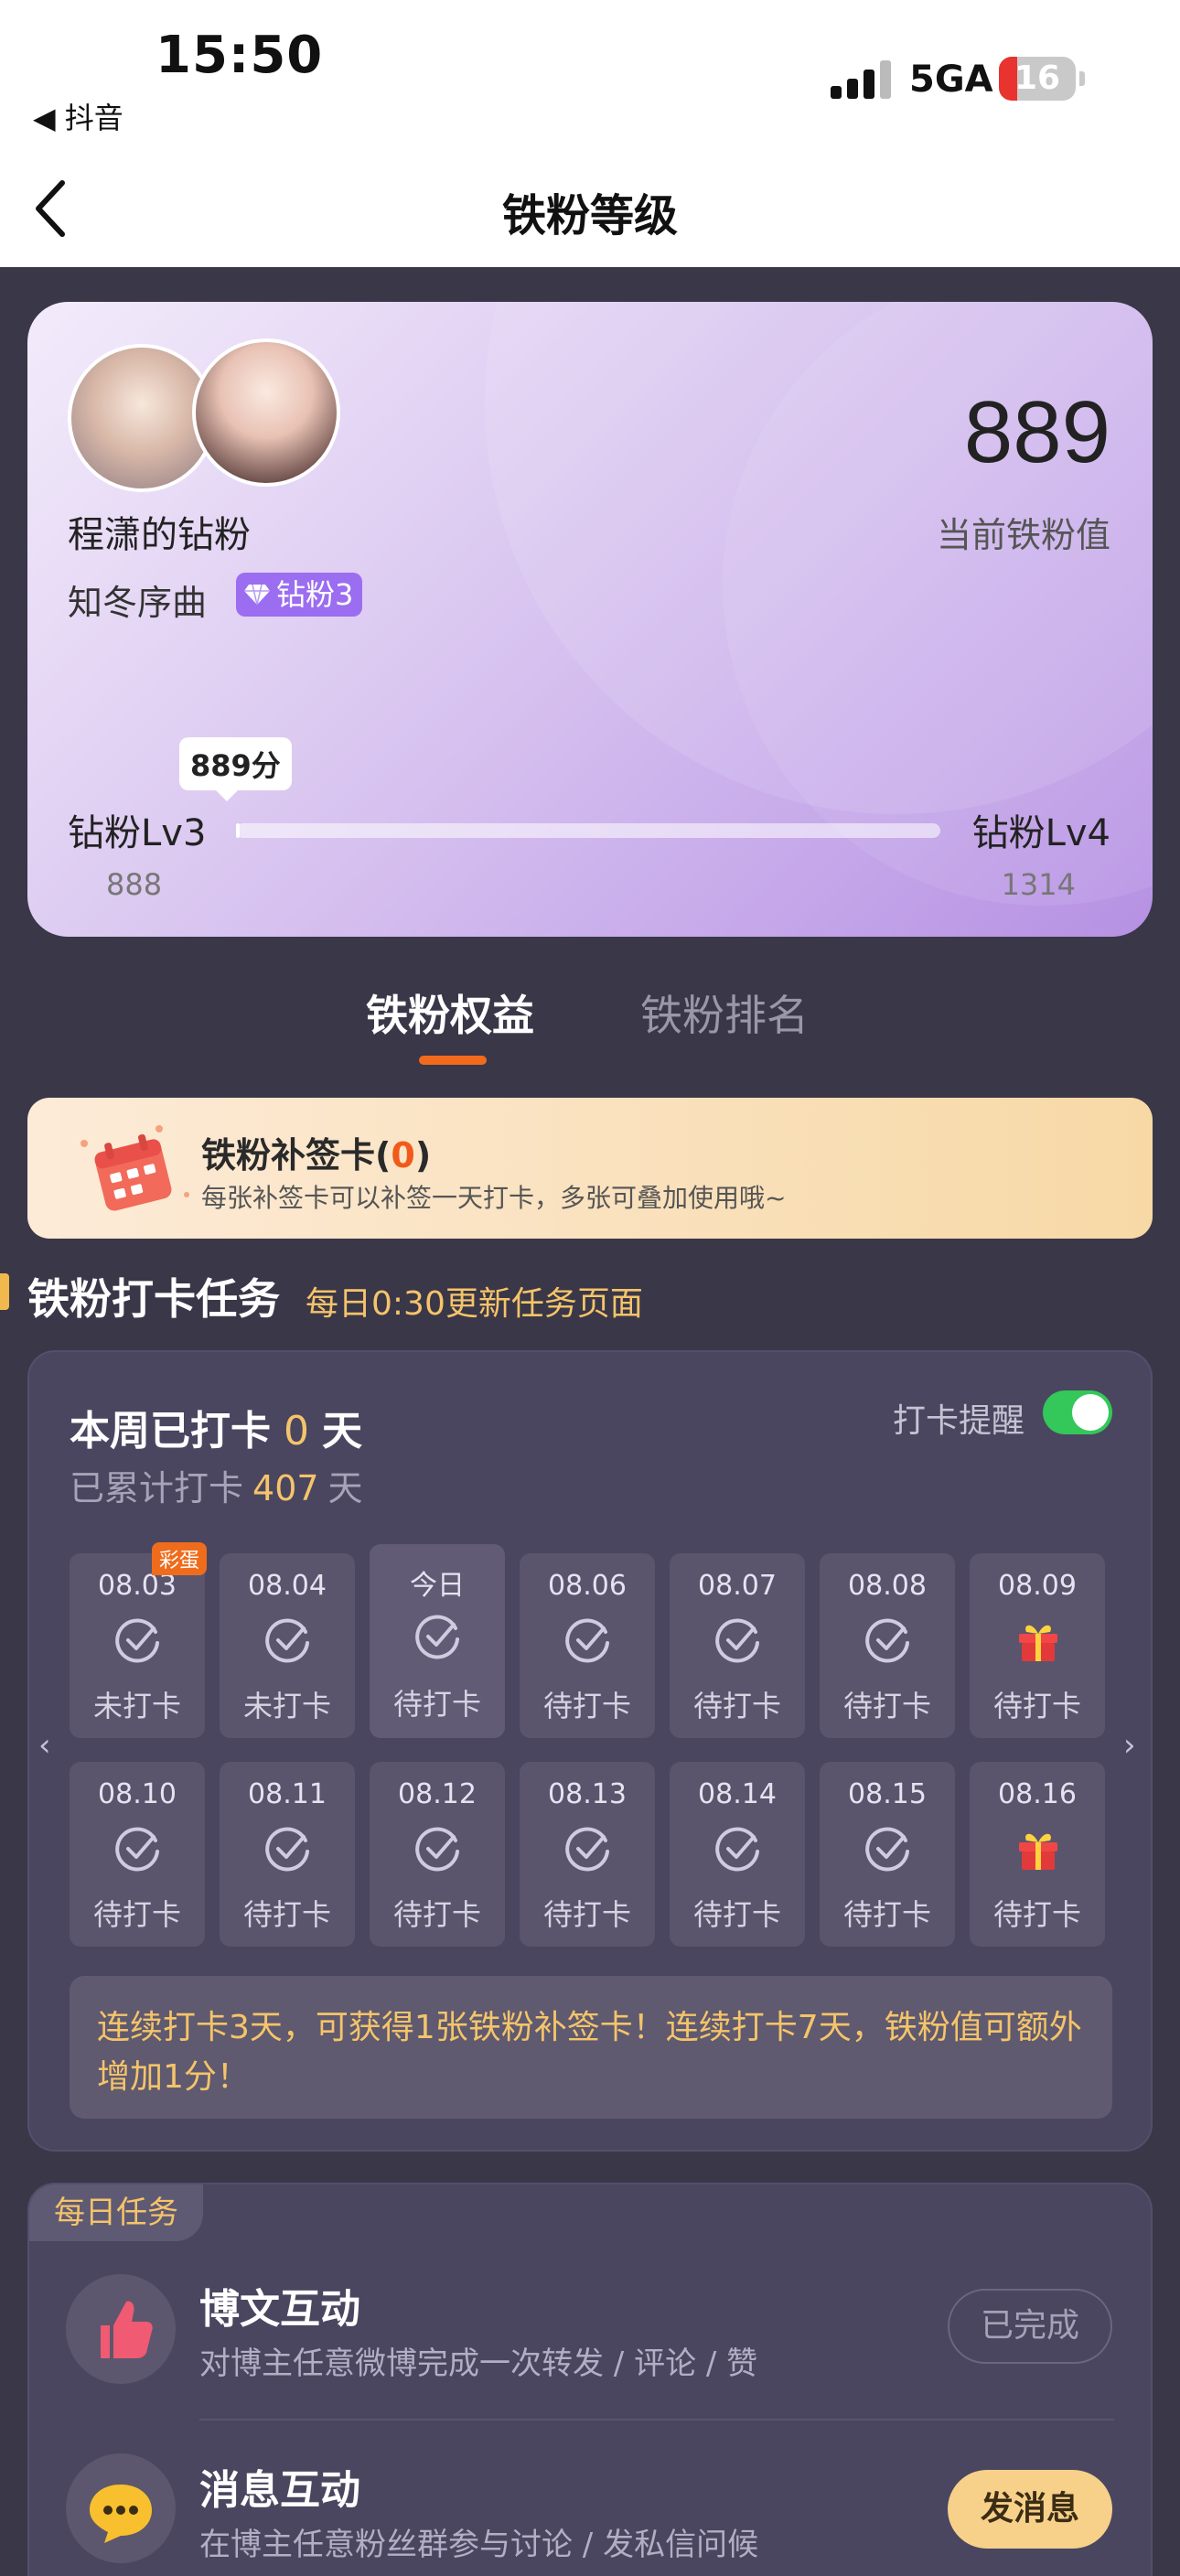 This screenshot has width=1180, height=2576. I want to click on makeup-card-title: 铁粉补签卡(0), so click(316, 1155).